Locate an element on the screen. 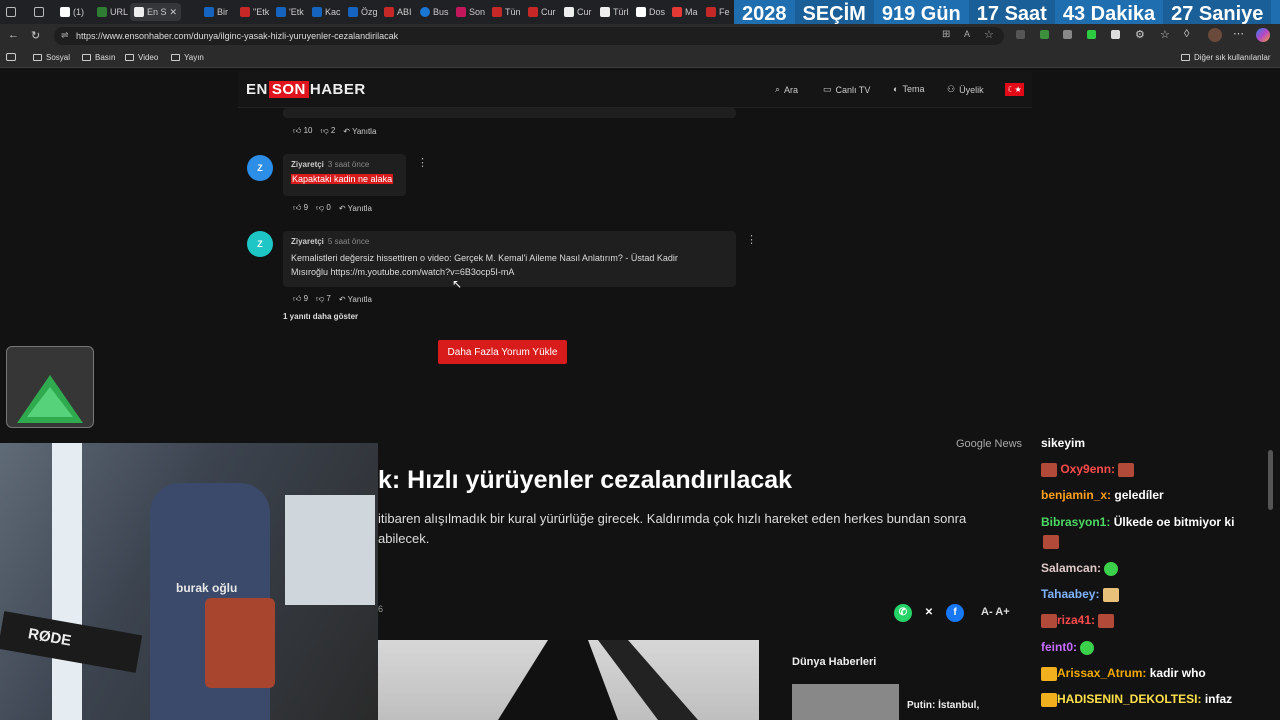  theme-icon: ◐ is located at coordinates (896, 89).